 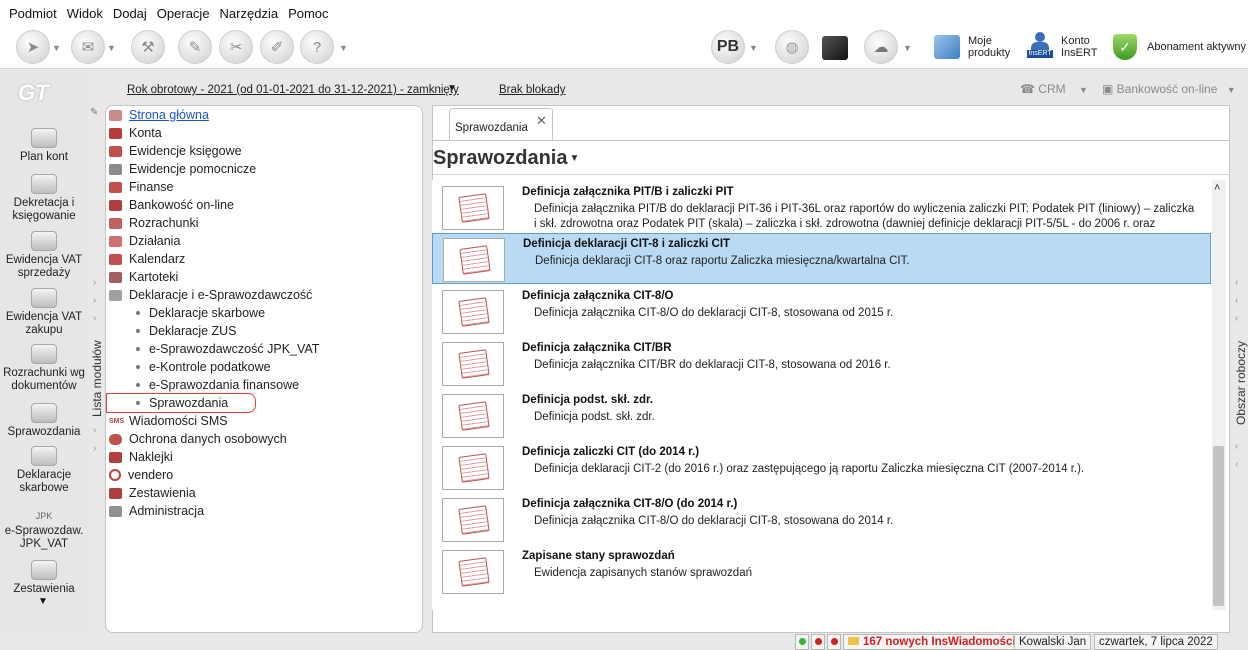 I want to click on module-list-tab: ✎ › › › Lista modułów › ›, so click(x=96, y=369).